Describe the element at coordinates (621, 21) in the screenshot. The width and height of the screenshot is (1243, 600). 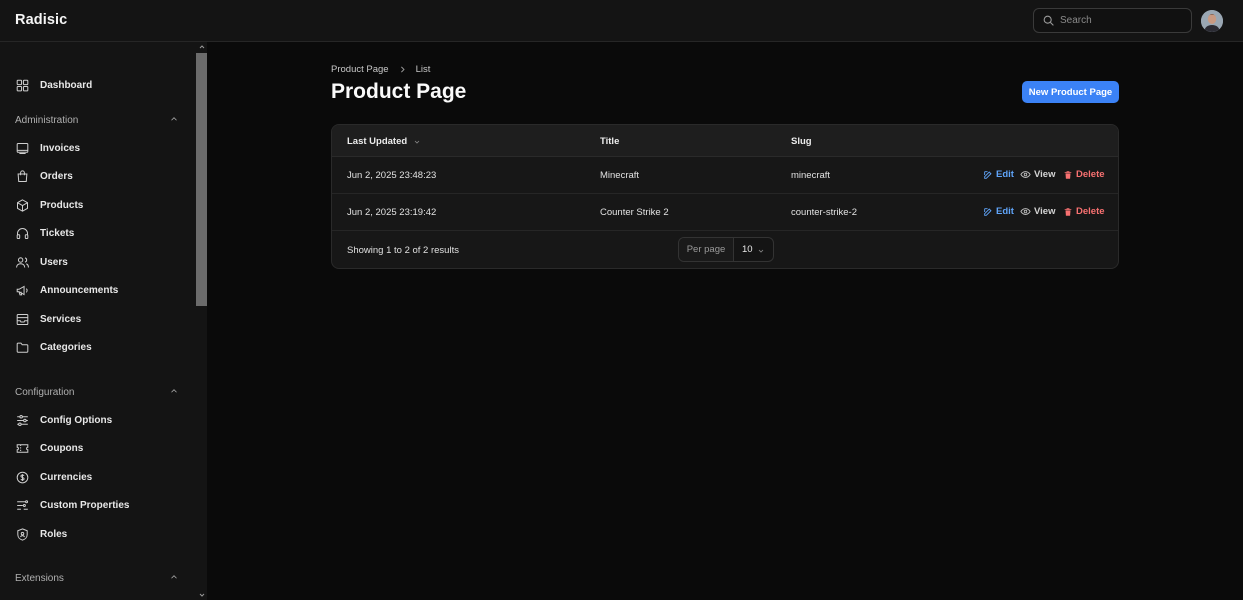
I see `top-bar: Radisic Search` at that location.